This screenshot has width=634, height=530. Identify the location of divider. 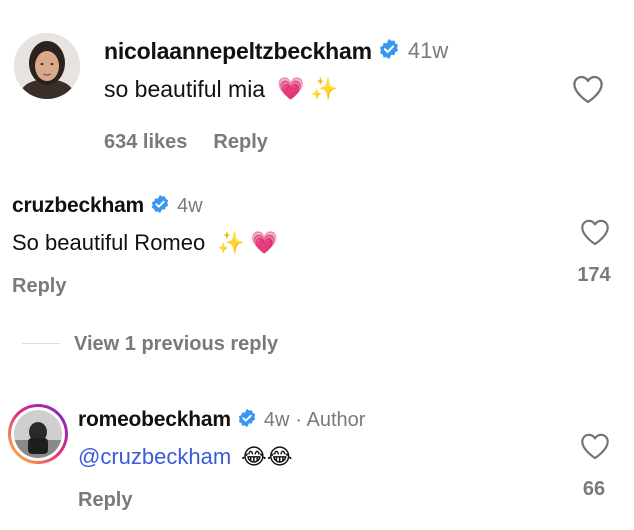
(41, 343).